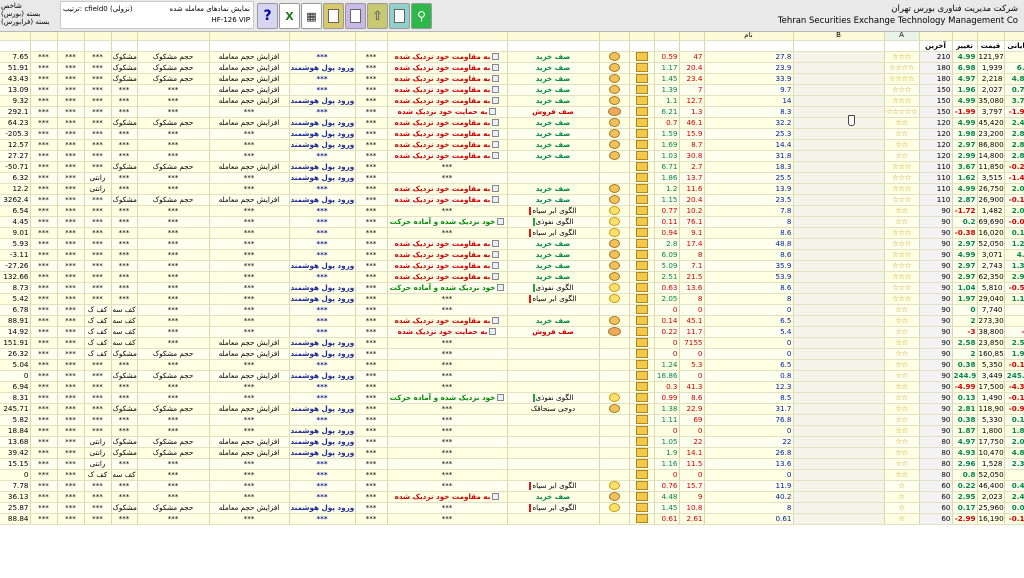  Describe the element at coordinates (421, 16) in the screenshot. I see `search-button: ⚲` at that location.